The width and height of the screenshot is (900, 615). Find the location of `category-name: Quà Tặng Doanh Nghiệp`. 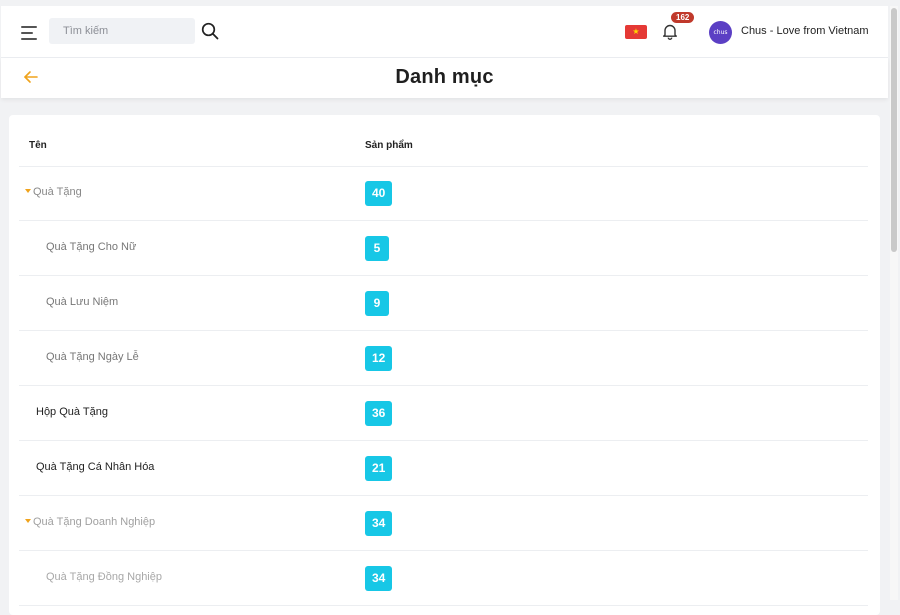

category-name: Quà Tặng Doanh Nghiệp is located at coordinates (90, 522).